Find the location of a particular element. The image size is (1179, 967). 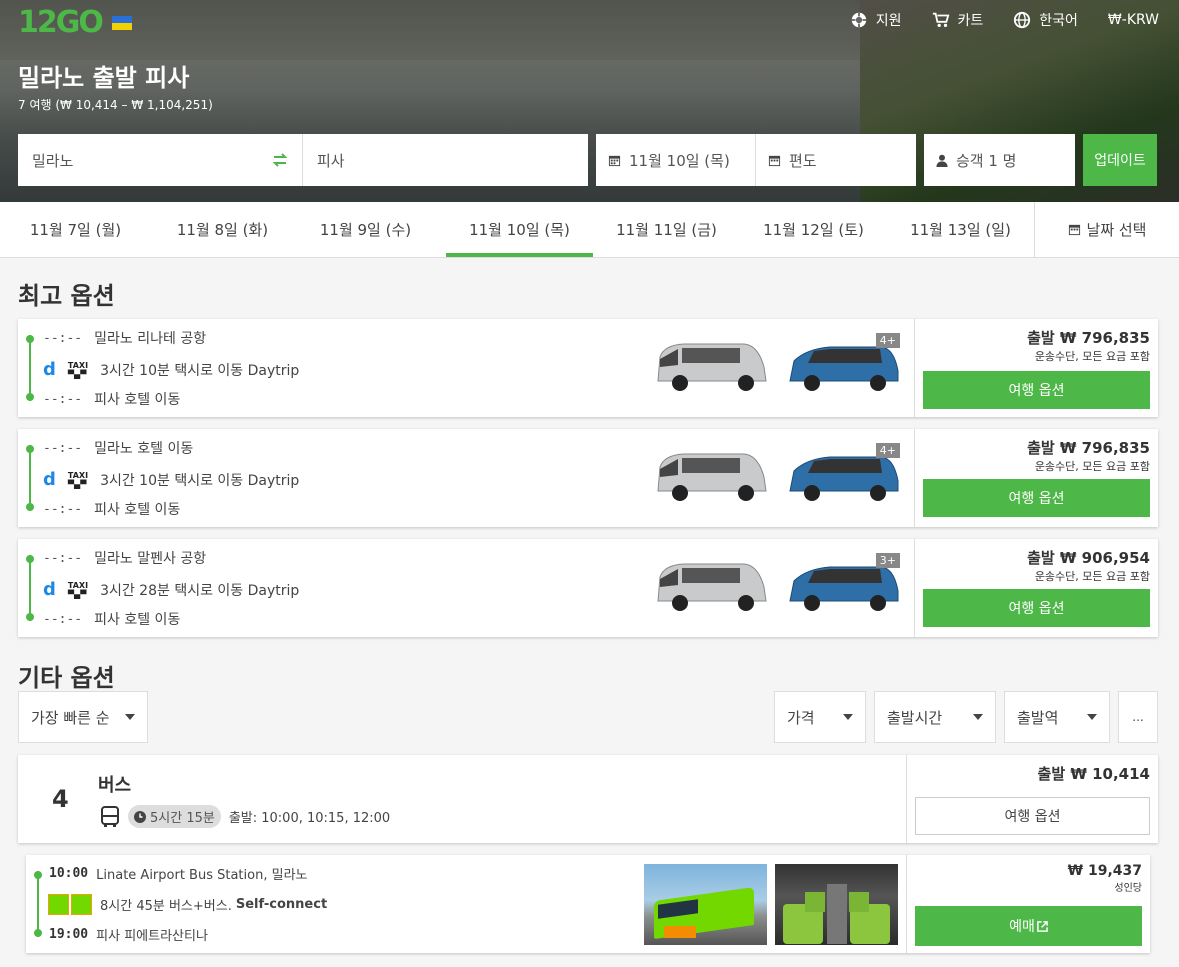

return-field: 편도 is located at coordinates (836, 160).